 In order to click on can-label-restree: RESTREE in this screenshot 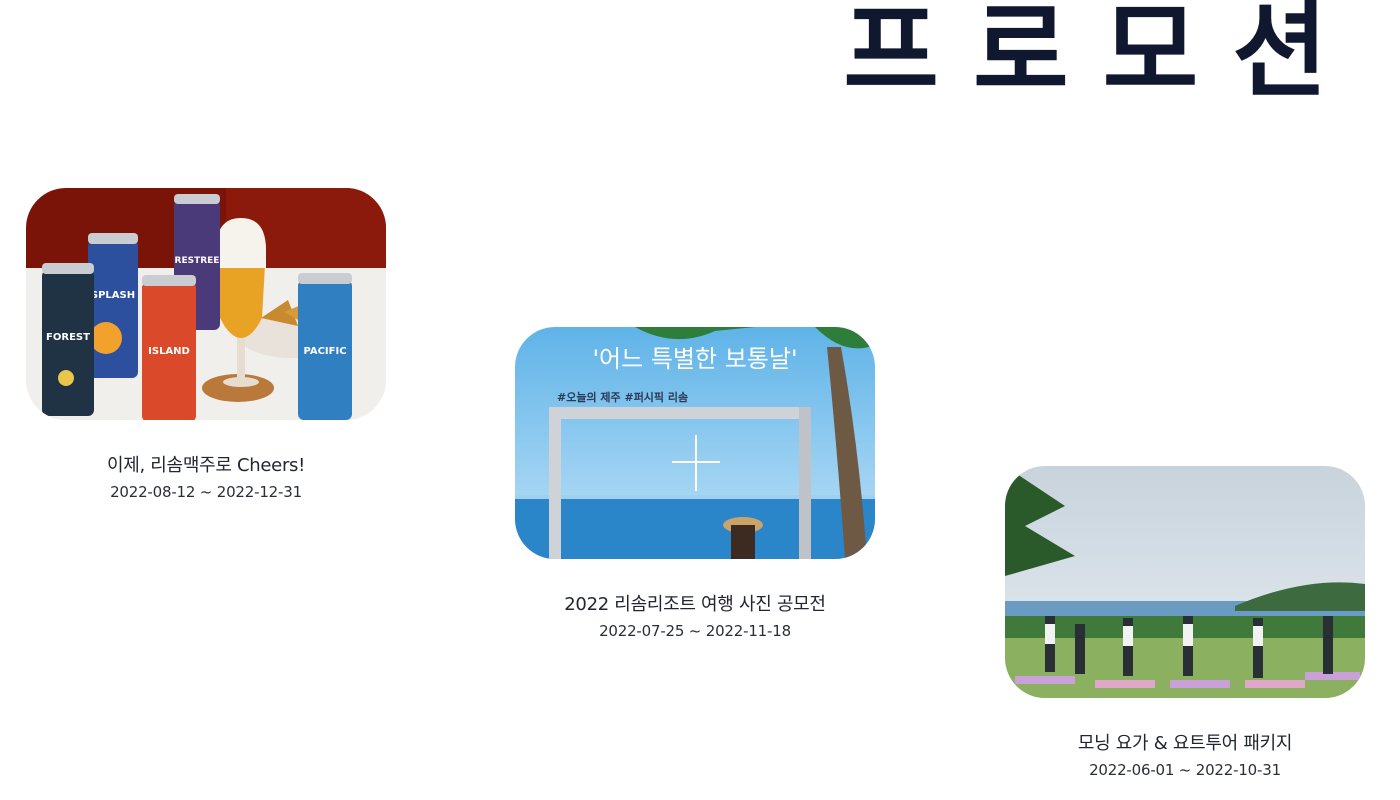, I will do `click(197, 261)`.